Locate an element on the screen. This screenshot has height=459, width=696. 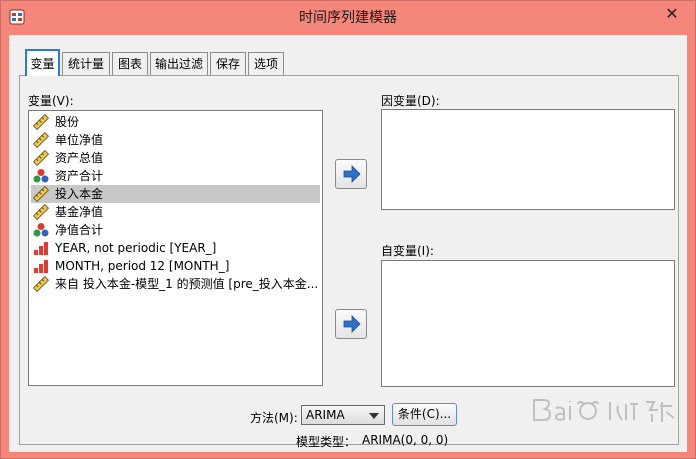
method-label: 方法(M): is located at coordinates (274, 418).